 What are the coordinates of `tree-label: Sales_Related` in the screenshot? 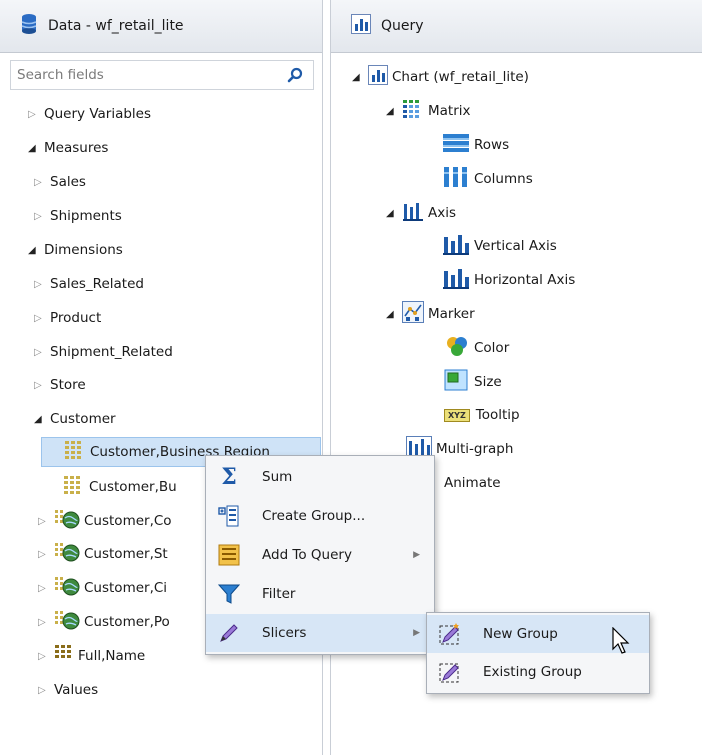 It's located at (97, 284).